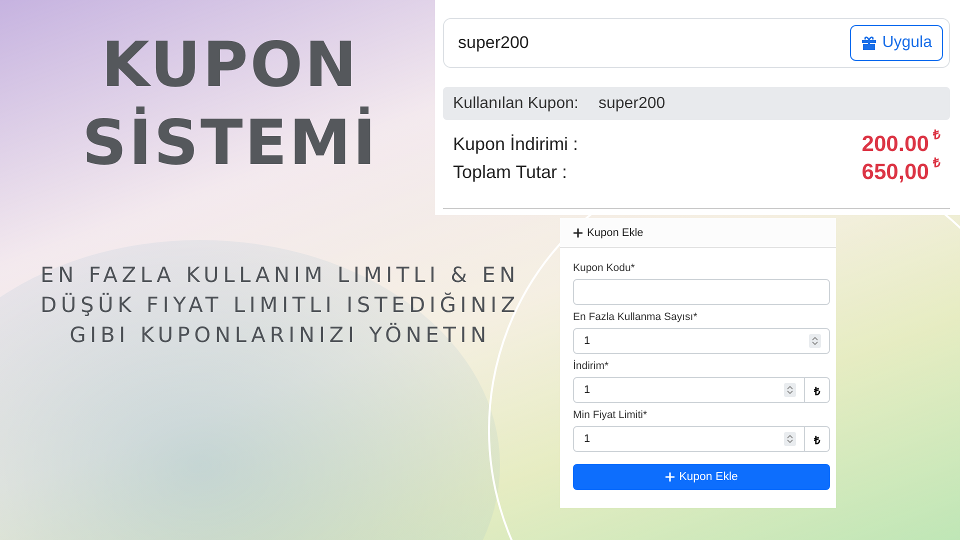 The height and width of the screenshot is (540, 960). I want to click on field-label: İndirim*, so click(591, 366).